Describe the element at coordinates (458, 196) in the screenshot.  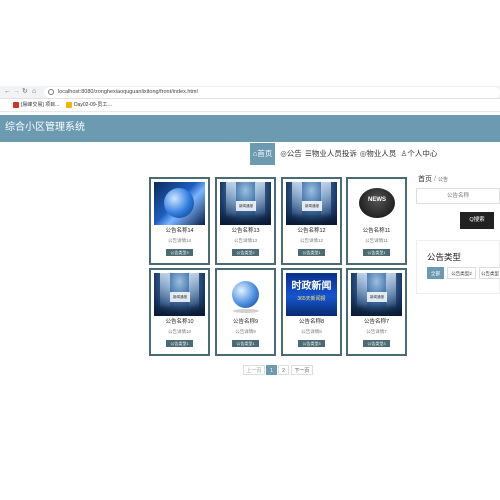
I see `notice-name-search-input` at that location.